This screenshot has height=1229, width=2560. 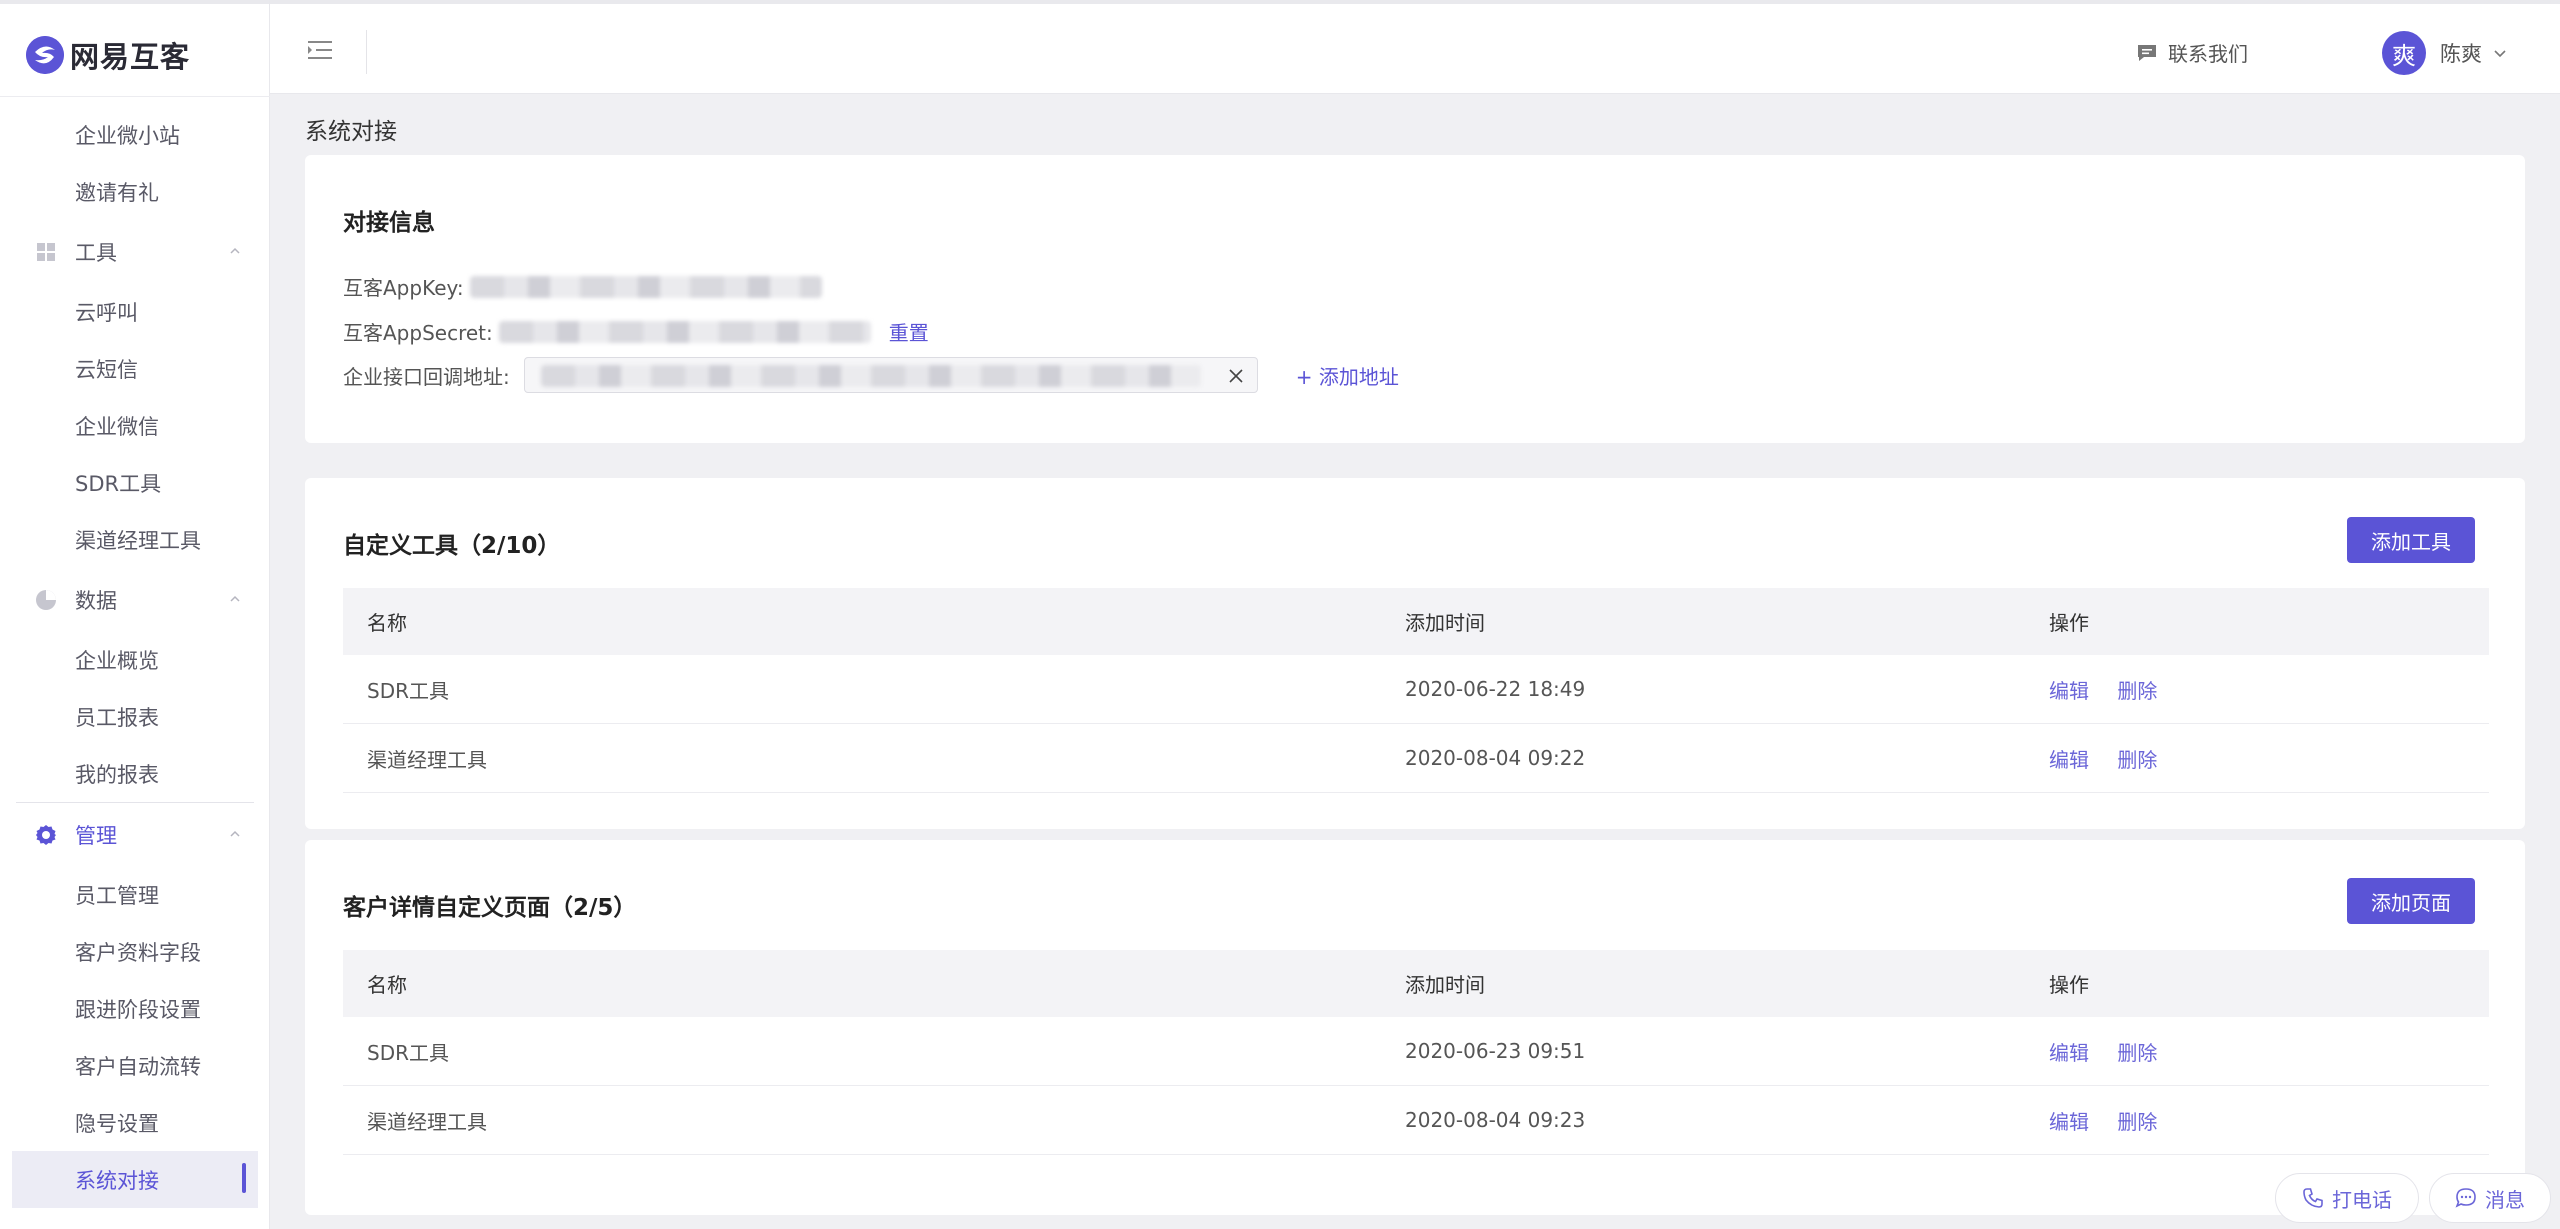 I want to click on table-row: 渠道经理工具 2020-08-04 09:22 编辑 删除, so click(x=1416, y=758).